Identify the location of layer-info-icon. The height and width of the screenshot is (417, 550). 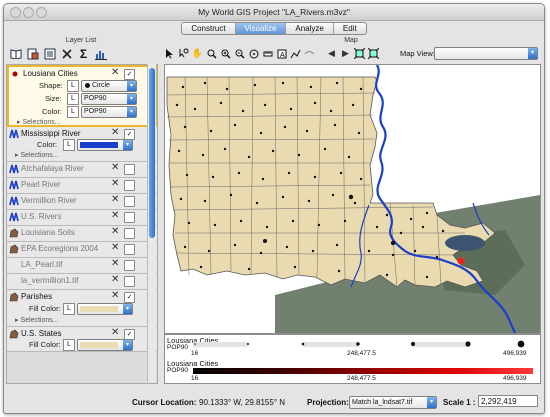
(49, 53).